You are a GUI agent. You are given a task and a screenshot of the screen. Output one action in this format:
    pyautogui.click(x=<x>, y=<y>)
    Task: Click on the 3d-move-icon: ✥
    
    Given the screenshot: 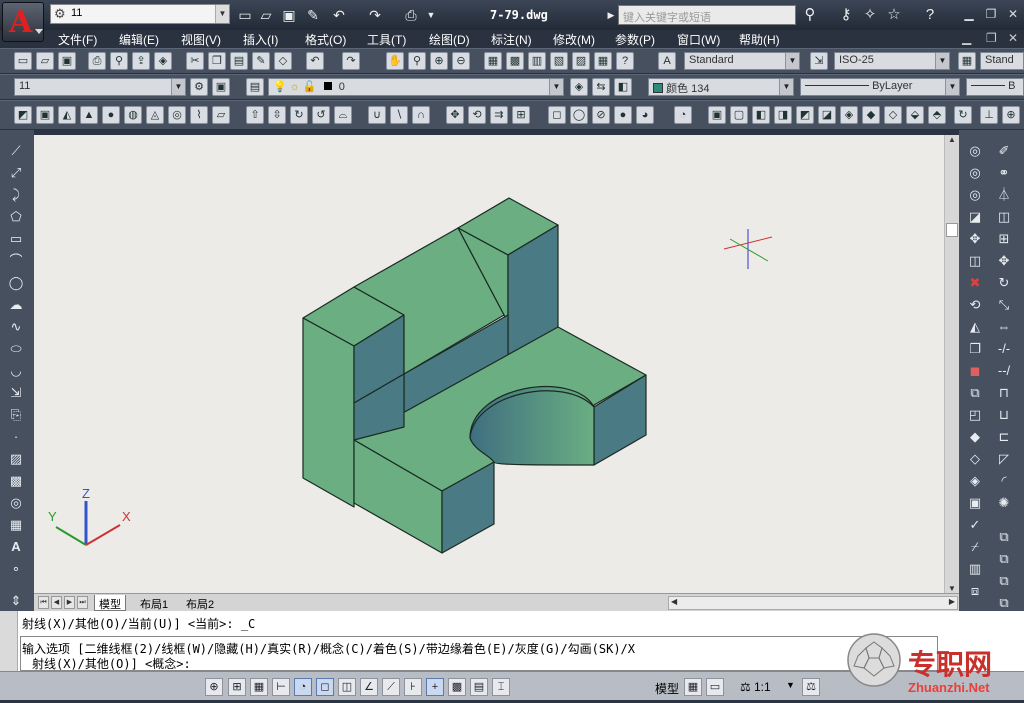 What is the action you would take?
    pyautogui.click(x=455, y=115)
    